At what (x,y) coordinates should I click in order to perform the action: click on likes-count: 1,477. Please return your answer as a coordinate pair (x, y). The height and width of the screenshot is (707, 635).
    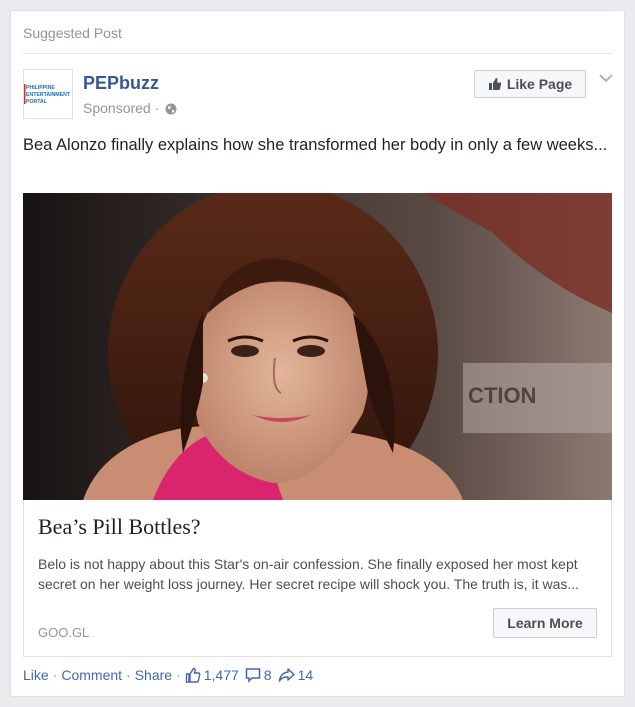
    Looking at the image, I should click on (212, 675).